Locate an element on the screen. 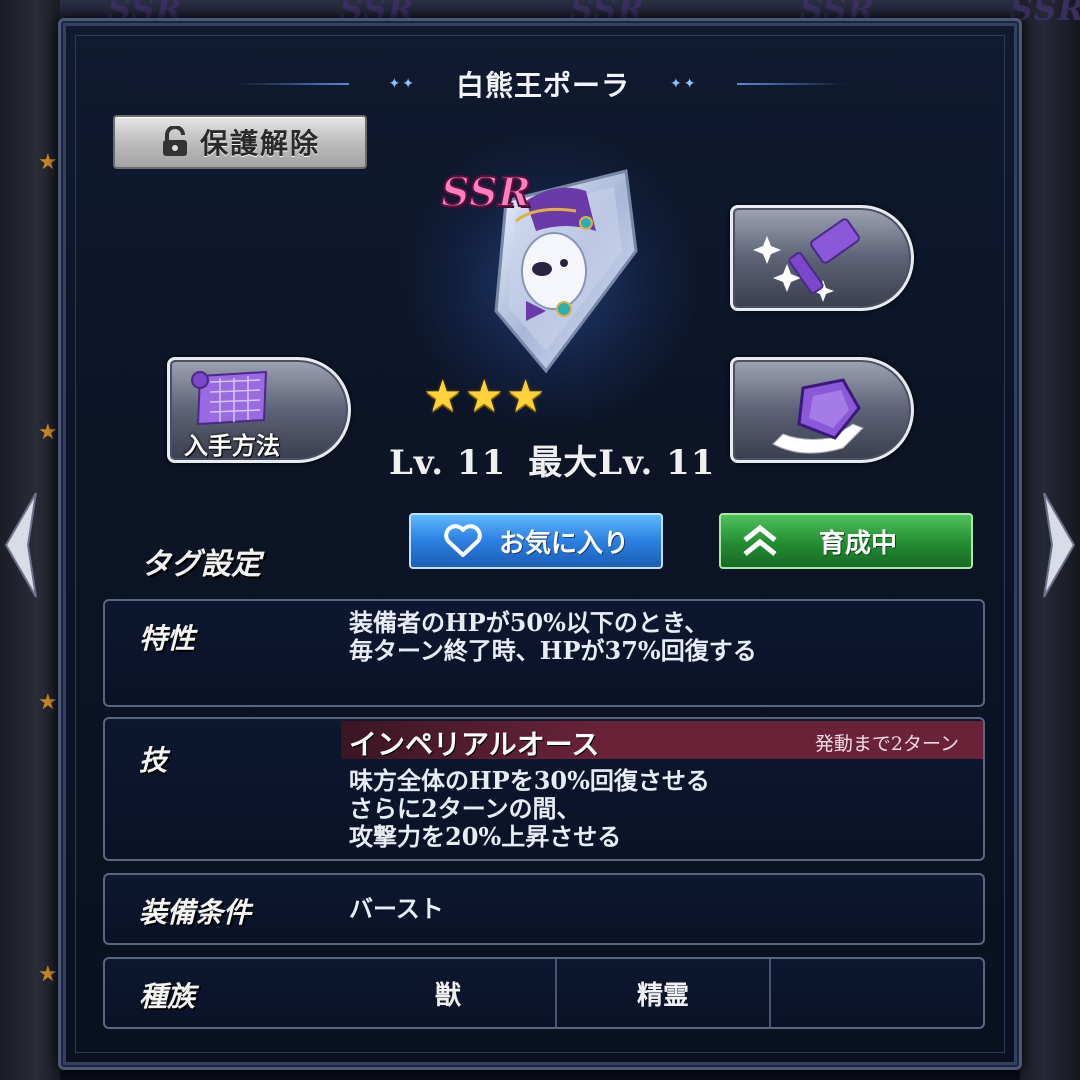  trait-panel: 特性 装備者のHPが50%以下のとき、 毎ターン終了時、HPが37%回復する is located at coordinates (544, 653).